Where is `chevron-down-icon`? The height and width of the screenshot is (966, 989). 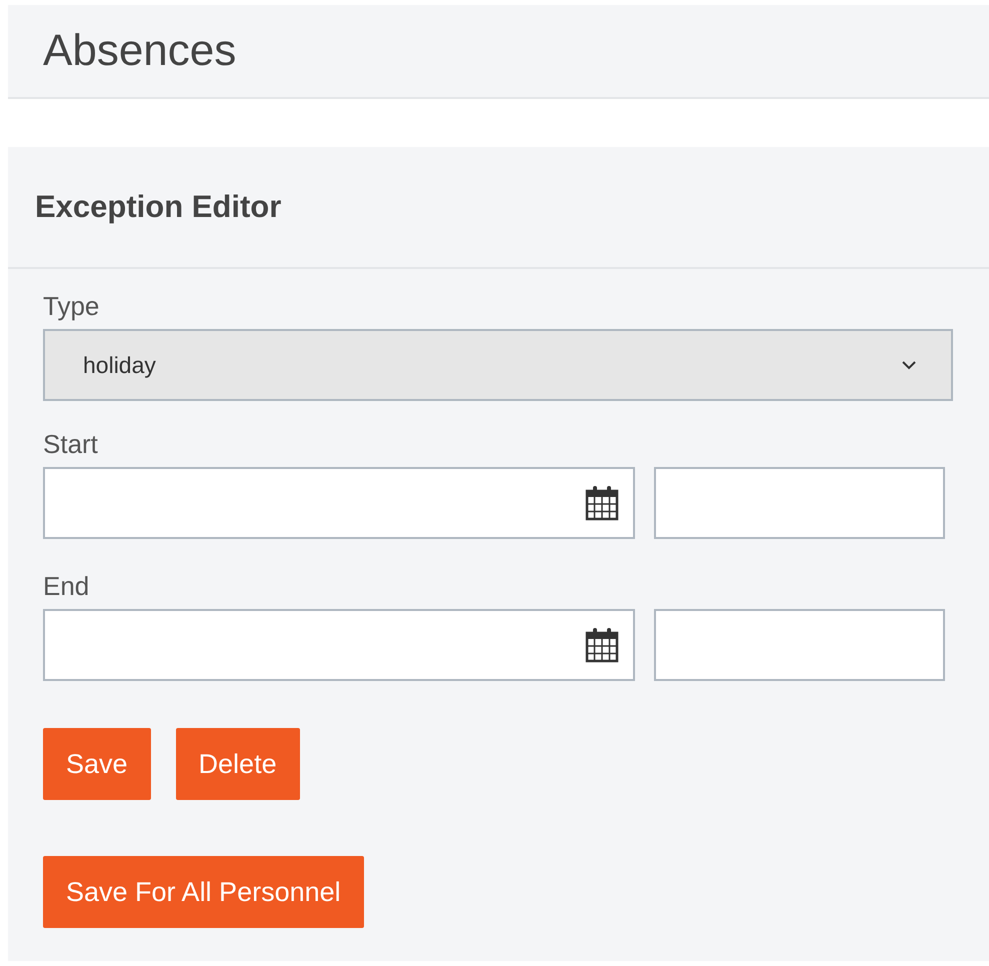 chevron-down-icon is located at coordinates (909, 365).